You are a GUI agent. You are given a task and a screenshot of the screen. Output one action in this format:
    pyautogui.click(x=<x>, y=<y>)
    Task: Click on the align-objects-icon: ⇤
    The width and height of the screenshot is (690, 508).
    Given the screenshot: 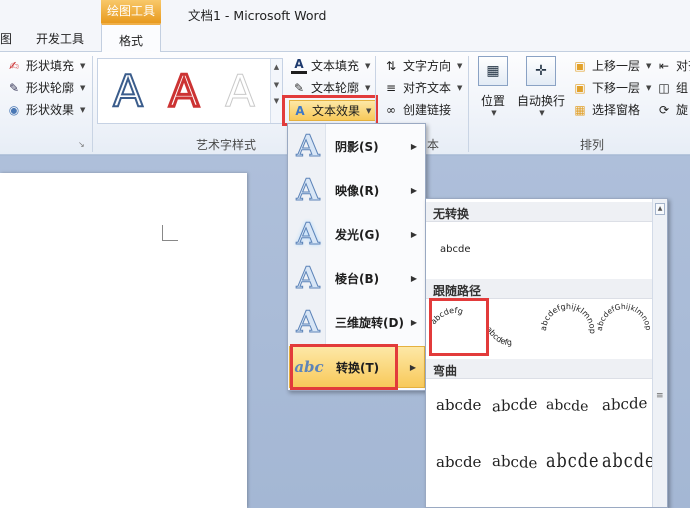 What is the action you would take?
    pyautogui.click(x=664, y=65)
    